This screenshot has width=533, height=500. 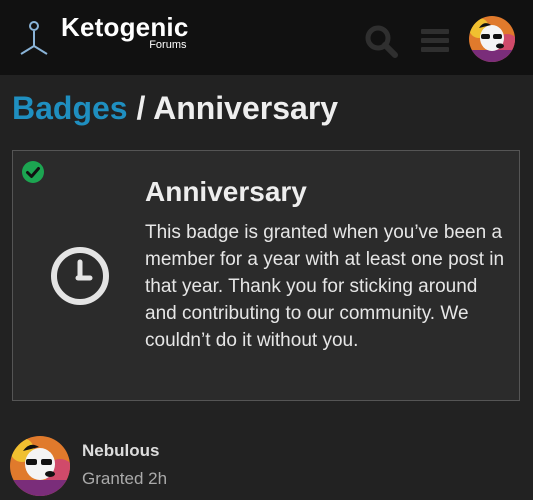 What do you see at coordinates (125, 27) in the screenshot?
I see `site-title: Ketogenic` at bounding box center [125, 27].